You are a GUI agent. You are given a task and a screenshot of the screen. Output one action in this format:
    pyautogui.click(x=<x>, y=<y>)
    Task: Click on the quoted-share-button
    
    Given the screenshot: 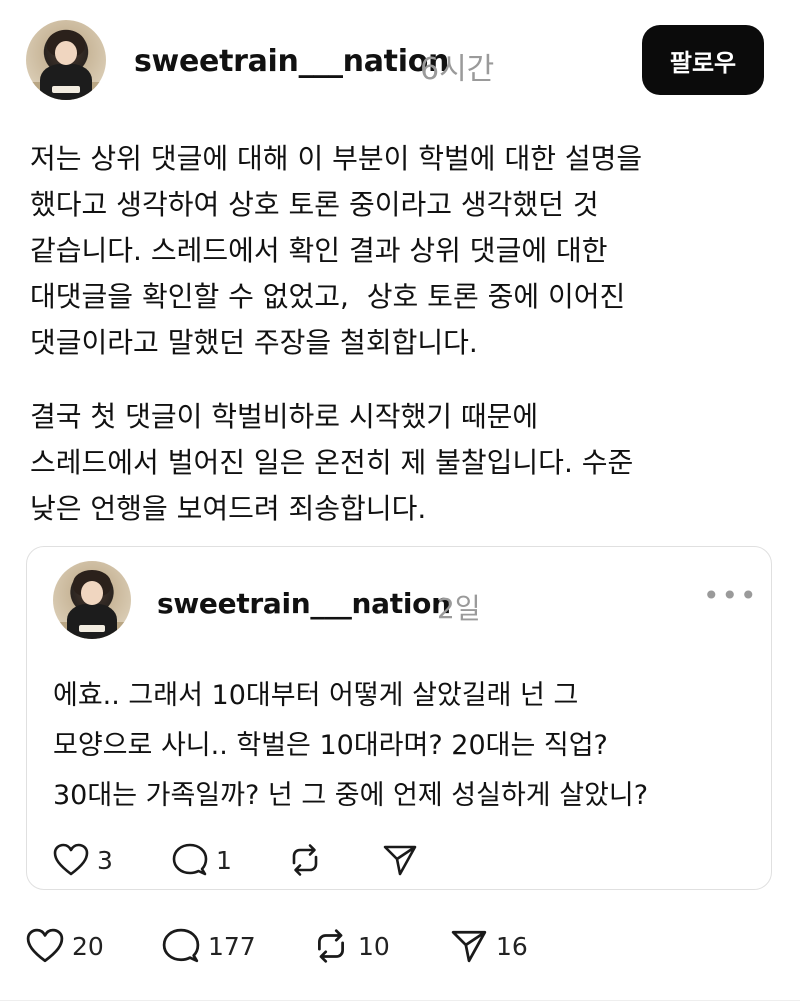 What is the action you would take?
    pyautogui.click(x=400, y=860)
    